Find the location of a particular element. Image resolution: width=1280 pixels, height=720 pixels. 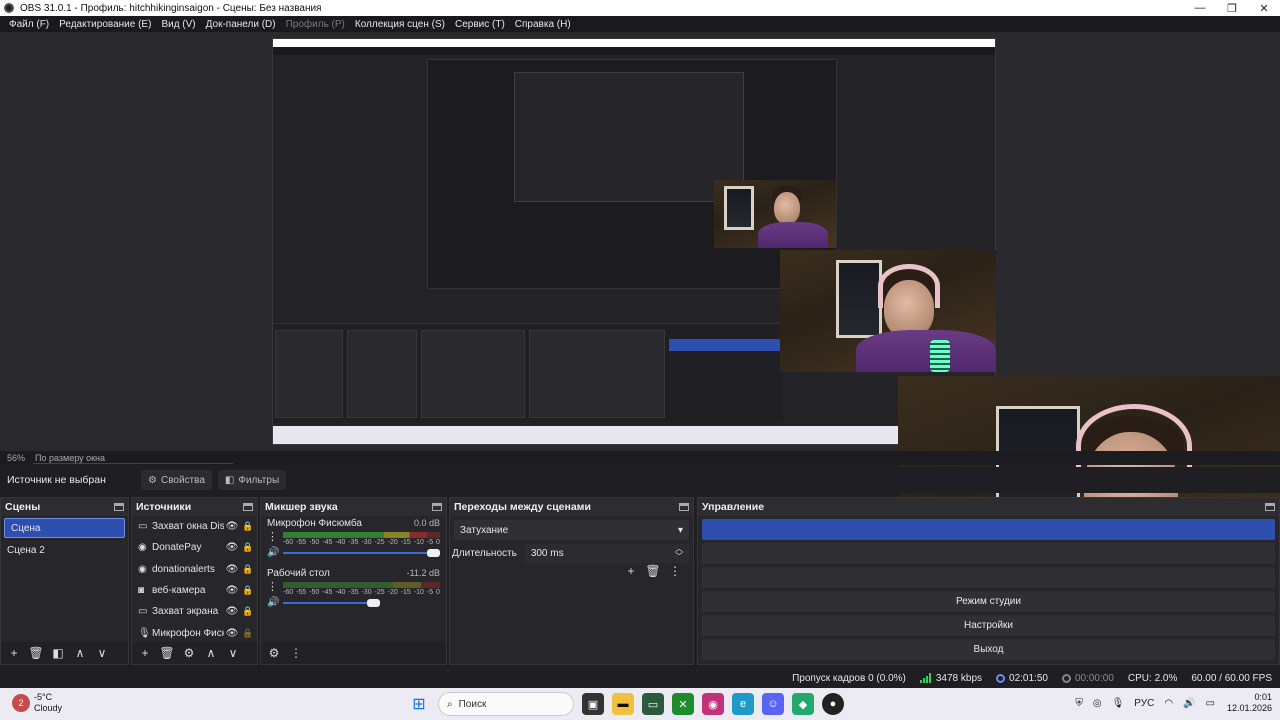

shield-icon: ⛨ is located at coordinates (1079, 703).